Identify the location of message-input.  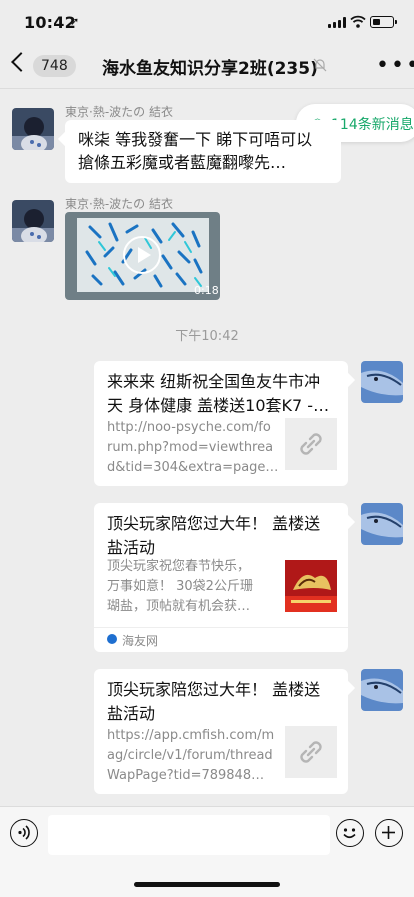
(189, 835).